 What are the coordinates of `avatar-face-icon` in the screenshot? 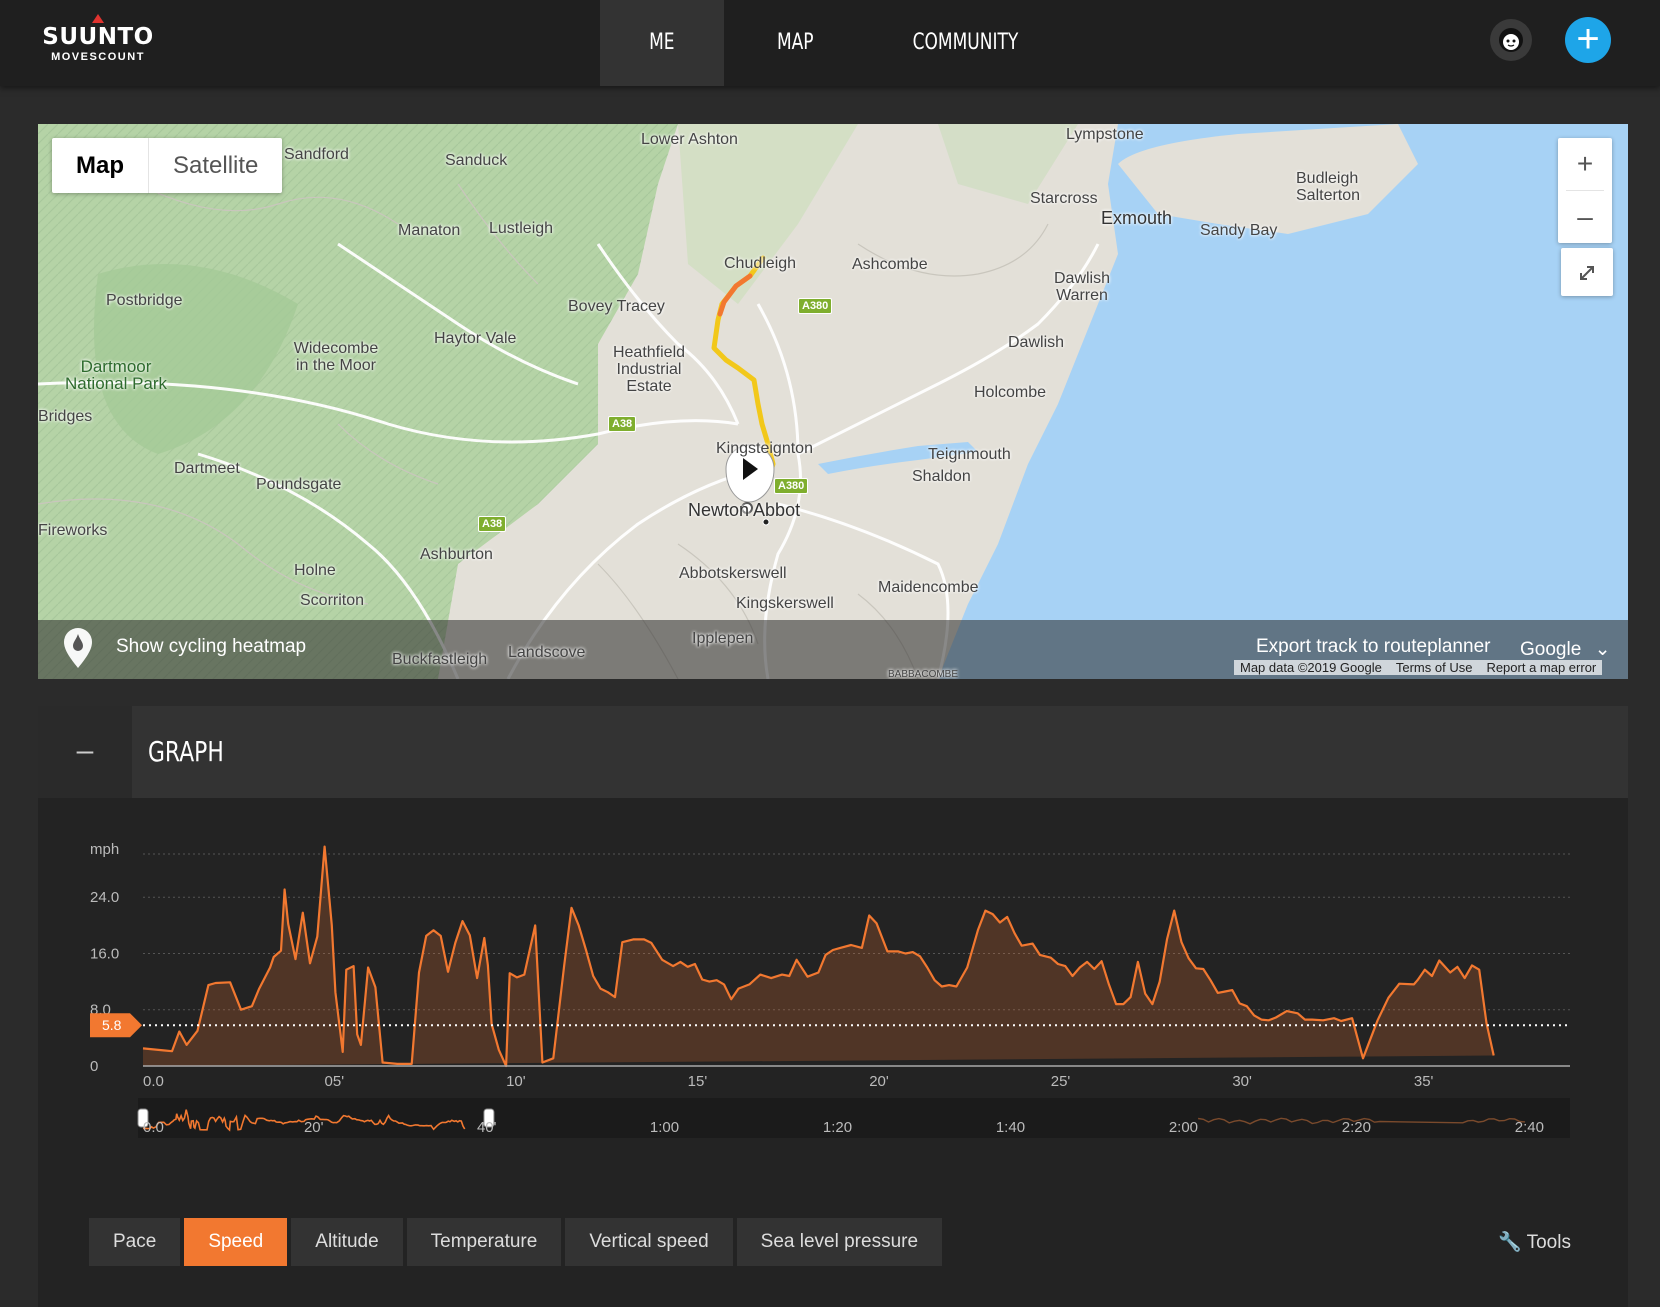 It's located at (1511, 40).